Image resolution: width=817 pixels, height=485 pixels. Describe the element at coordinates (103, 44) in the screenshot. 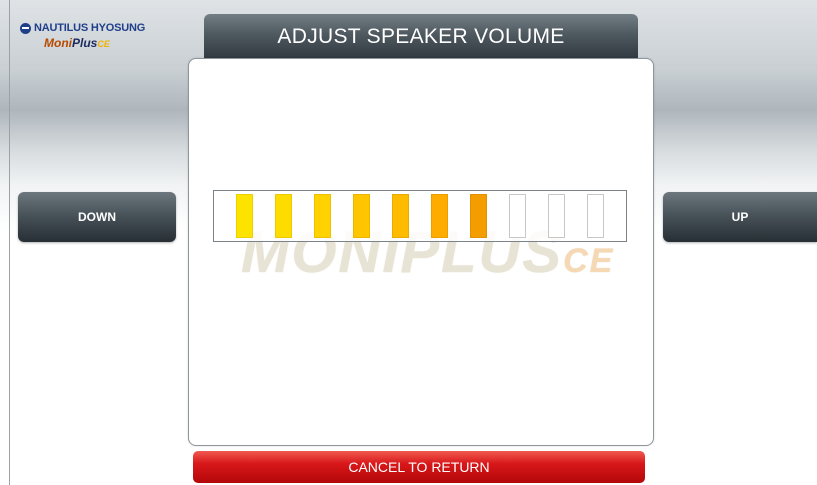

I see `logo-product-ce: CE` at that location.